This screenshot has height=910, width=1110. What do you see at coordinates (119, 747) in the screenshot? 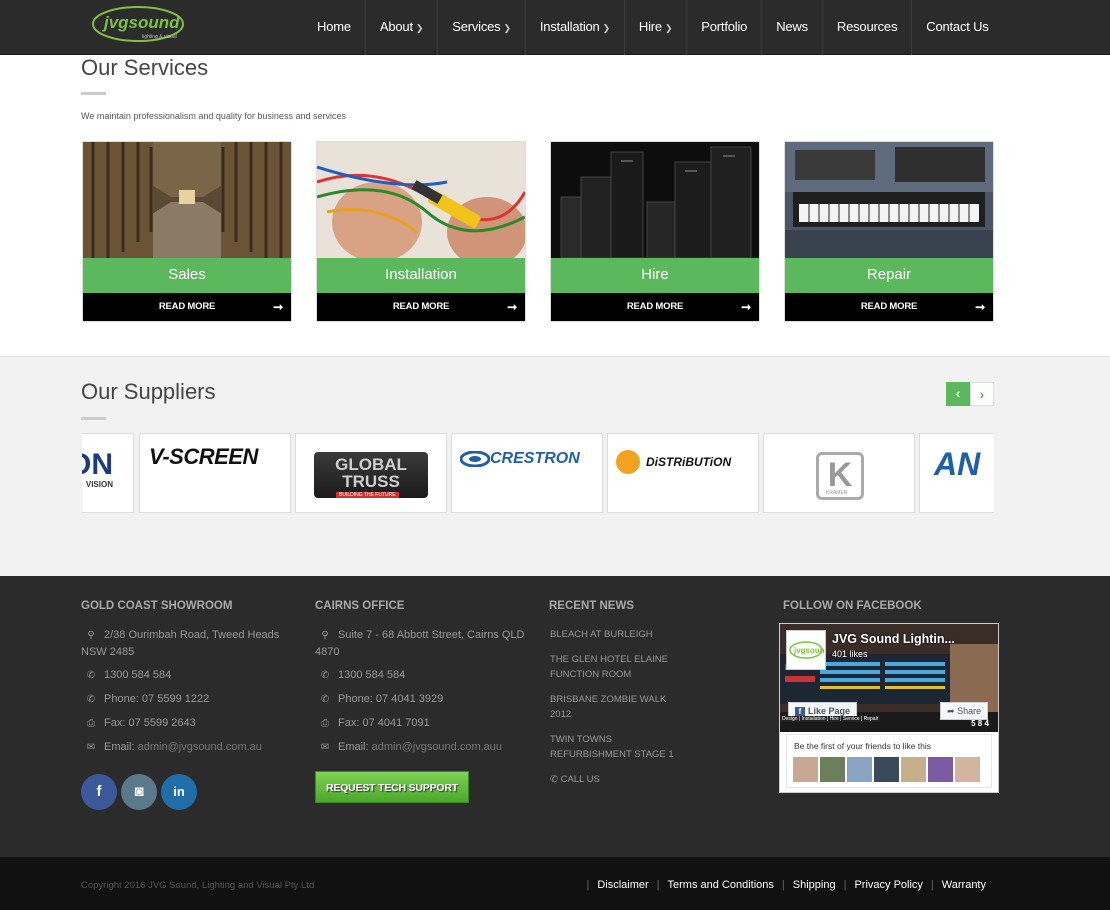
I see `email-label: Email:` at bounding box center [119, 747].